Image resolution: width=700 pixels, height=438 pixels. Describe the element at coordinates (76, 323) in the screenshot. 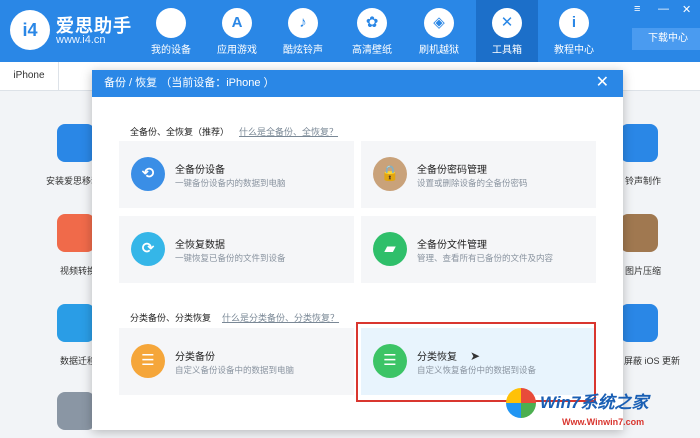

I see `data-migration-tool-icon` at that location.